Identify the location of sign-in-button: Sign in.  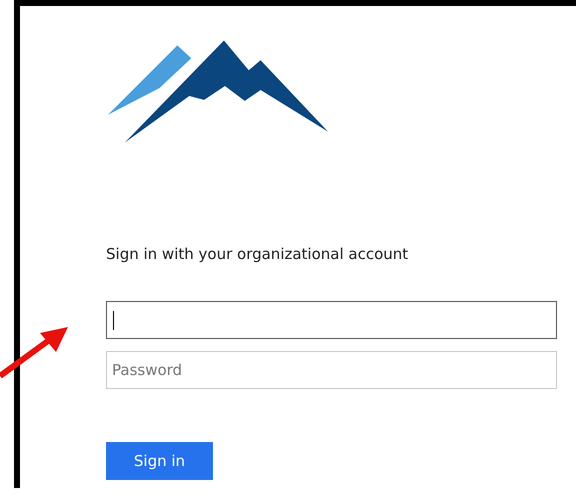
(159, 461).